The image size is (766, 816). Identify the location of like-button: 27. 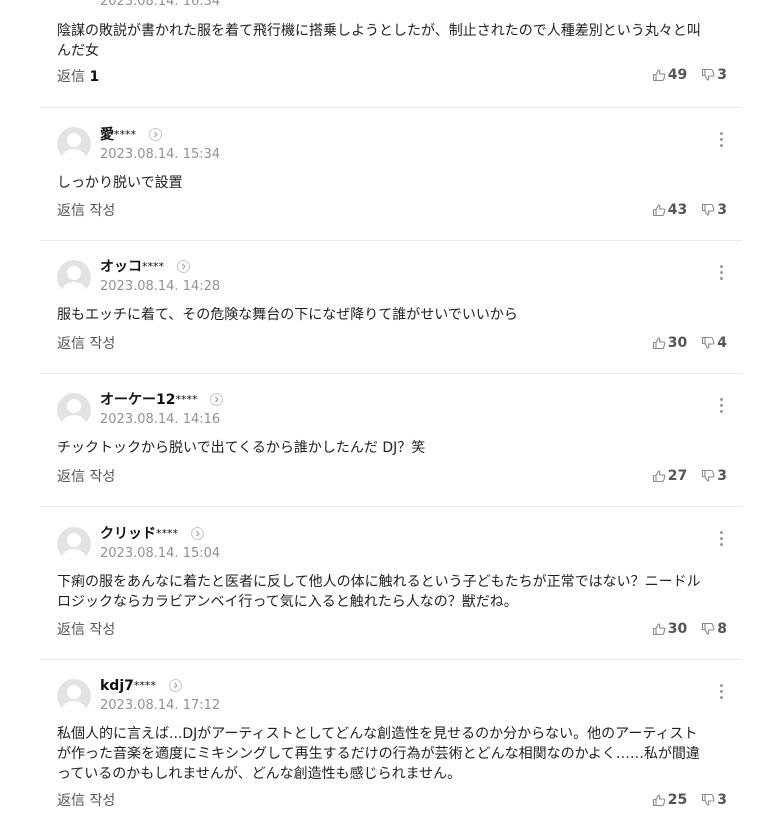
(669, 476).